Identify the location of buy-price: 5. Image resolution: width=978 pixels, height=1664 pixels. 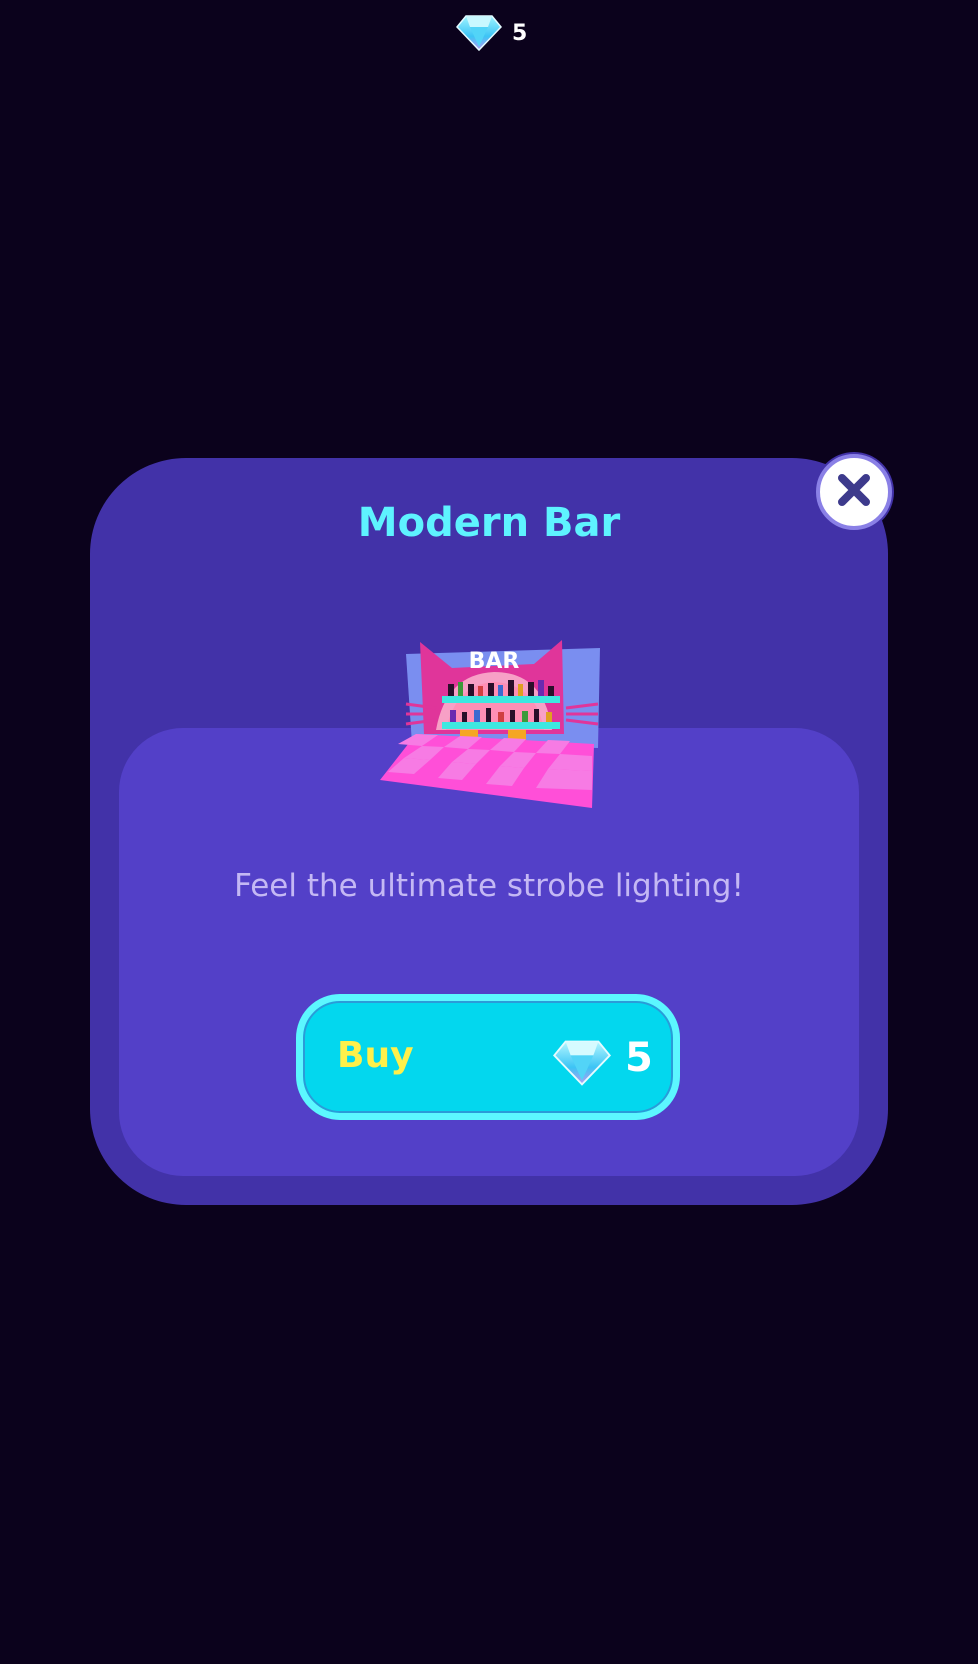
(639, 1058).